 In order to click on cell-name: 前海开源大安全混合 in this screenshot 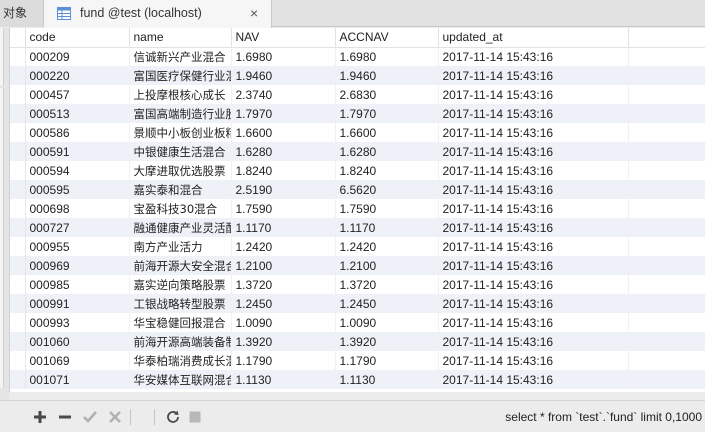, I will do `click(180, 265)`.